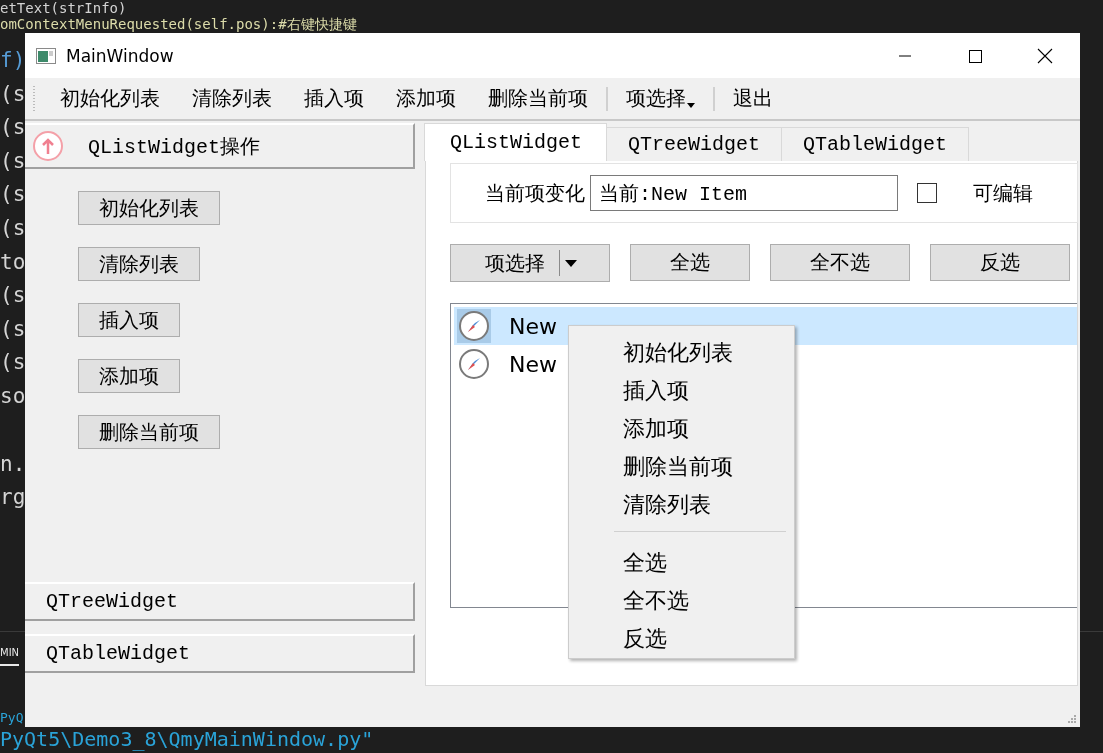 This screenshot has height=753, width=1103. What do you see at coordinates (13, 463) in the screenshot?
I see `code-line: n.` at bounding box center [13, 463].